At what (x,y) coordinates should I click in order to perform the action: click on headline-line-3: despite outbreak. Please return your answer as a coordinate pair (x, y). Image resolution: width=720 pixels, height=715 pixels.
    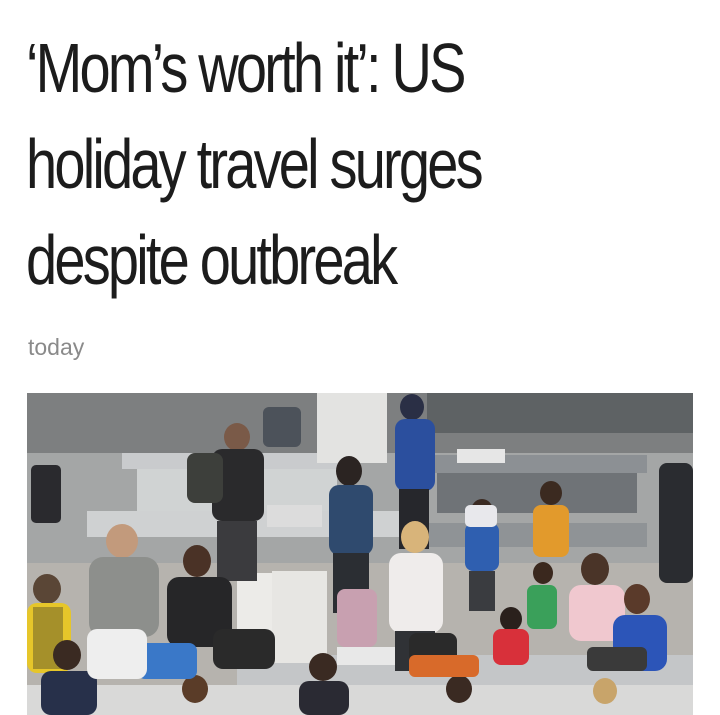
    Looking at the image, I should click on (212, 260).